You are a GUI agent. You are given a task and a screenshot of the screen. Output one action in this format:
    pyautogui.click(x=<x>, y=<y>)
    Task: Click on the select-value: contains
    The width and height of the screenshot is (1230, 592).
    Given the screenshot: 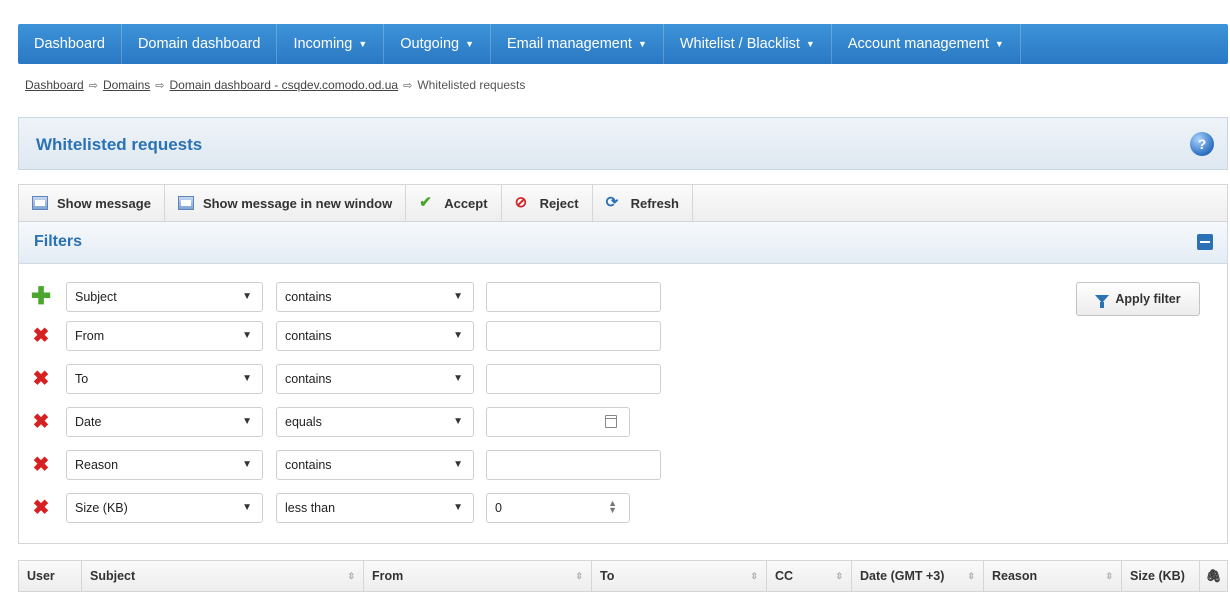 What is the action you would take?
    pyautogui.click(x=308, y=336)
    